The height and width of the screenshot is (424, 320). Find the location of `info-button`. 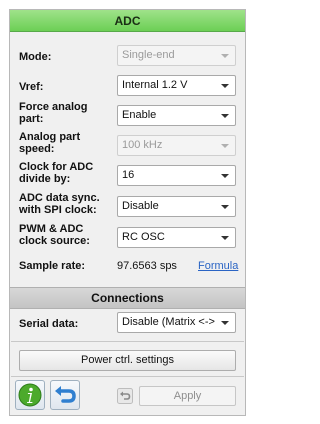

info-button is located at coordinates (30, 395).